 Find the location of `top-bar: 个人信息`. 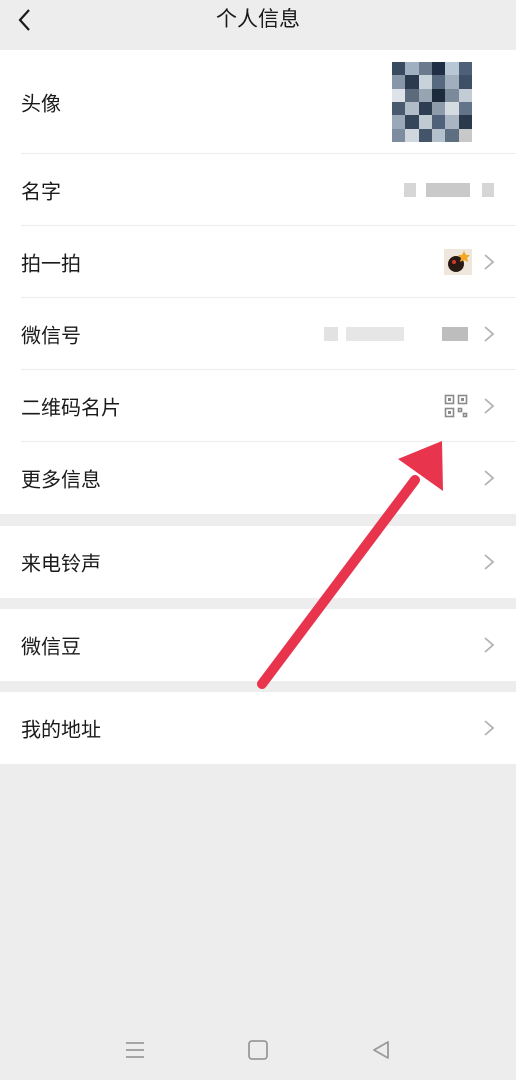

top-bar: 个人信息 is located at coordinates (258, 25).